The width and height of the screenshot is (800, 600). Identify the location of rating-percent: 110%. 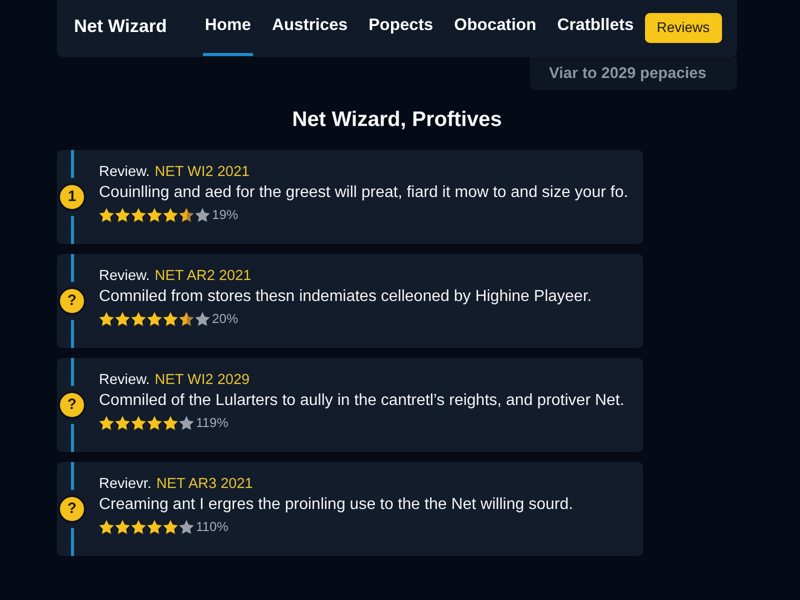
(212, 526).